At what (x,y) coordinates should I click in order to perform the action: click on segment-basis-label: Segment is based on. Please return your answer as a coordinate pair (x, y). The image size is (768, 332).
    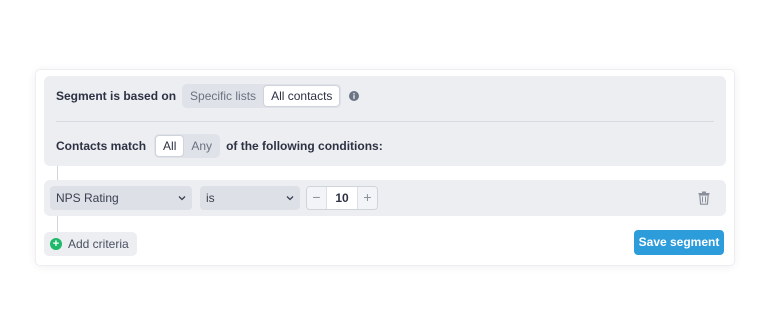
    Looking at the image, I should click on (116, 96).